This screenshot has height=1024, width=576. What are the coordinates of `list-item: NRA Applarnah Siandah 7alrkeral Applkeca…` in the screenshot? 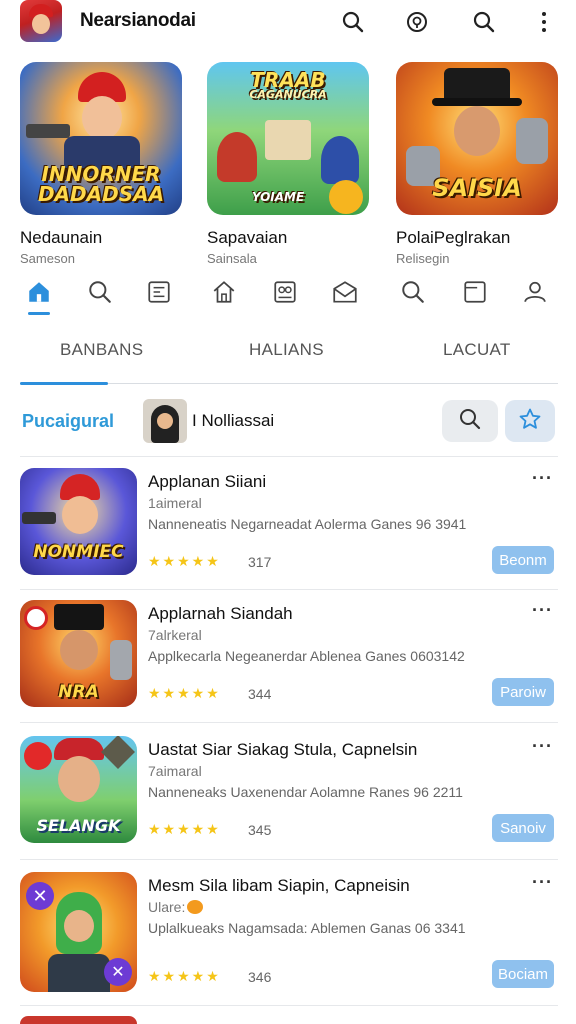 It's located at (288, 665).